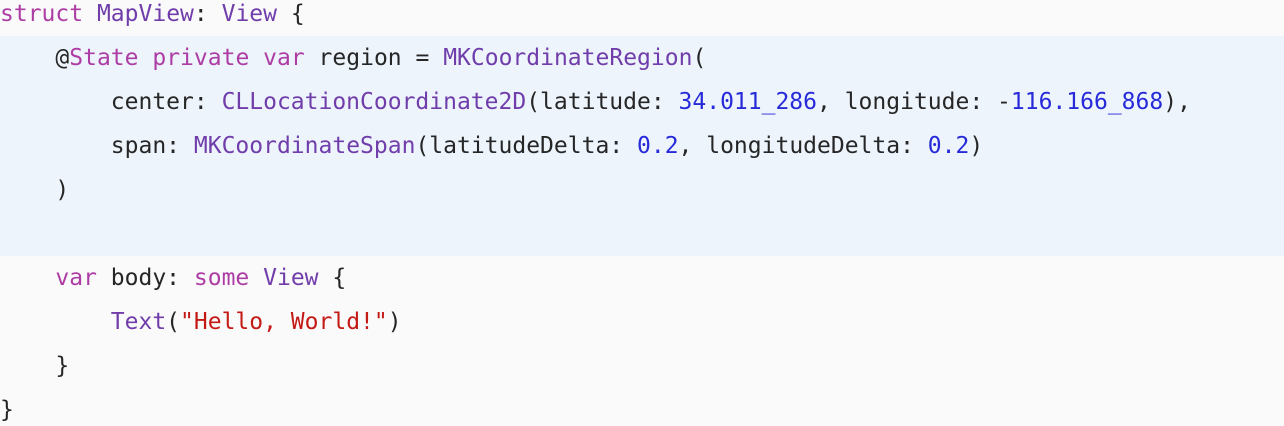  I want to click on span-label: span:, so click(152, 146).